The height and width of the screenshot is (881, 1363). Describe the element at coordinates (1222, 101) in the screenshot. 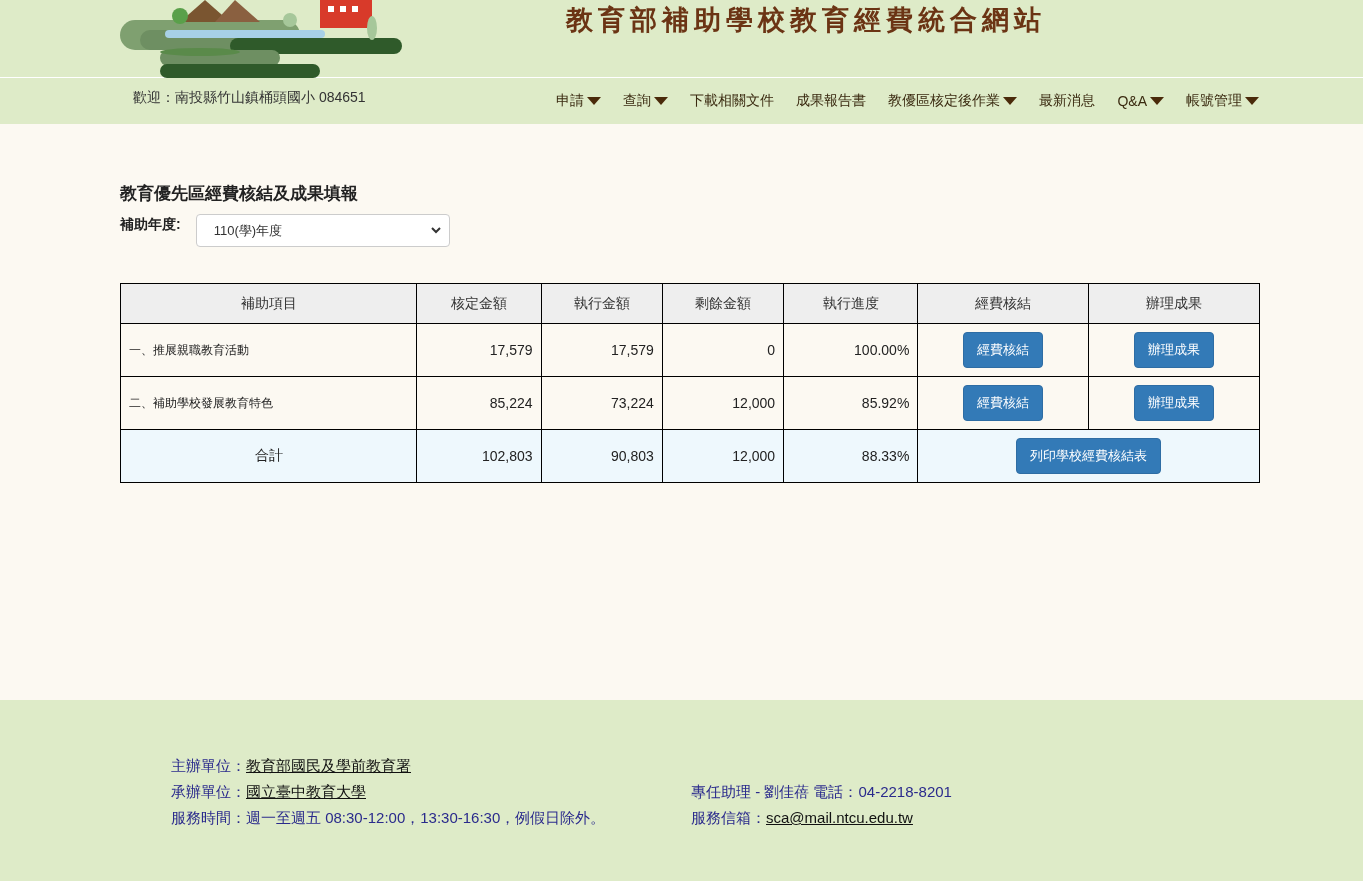

I see `nav-menu-item: 帳號管理` at that location.